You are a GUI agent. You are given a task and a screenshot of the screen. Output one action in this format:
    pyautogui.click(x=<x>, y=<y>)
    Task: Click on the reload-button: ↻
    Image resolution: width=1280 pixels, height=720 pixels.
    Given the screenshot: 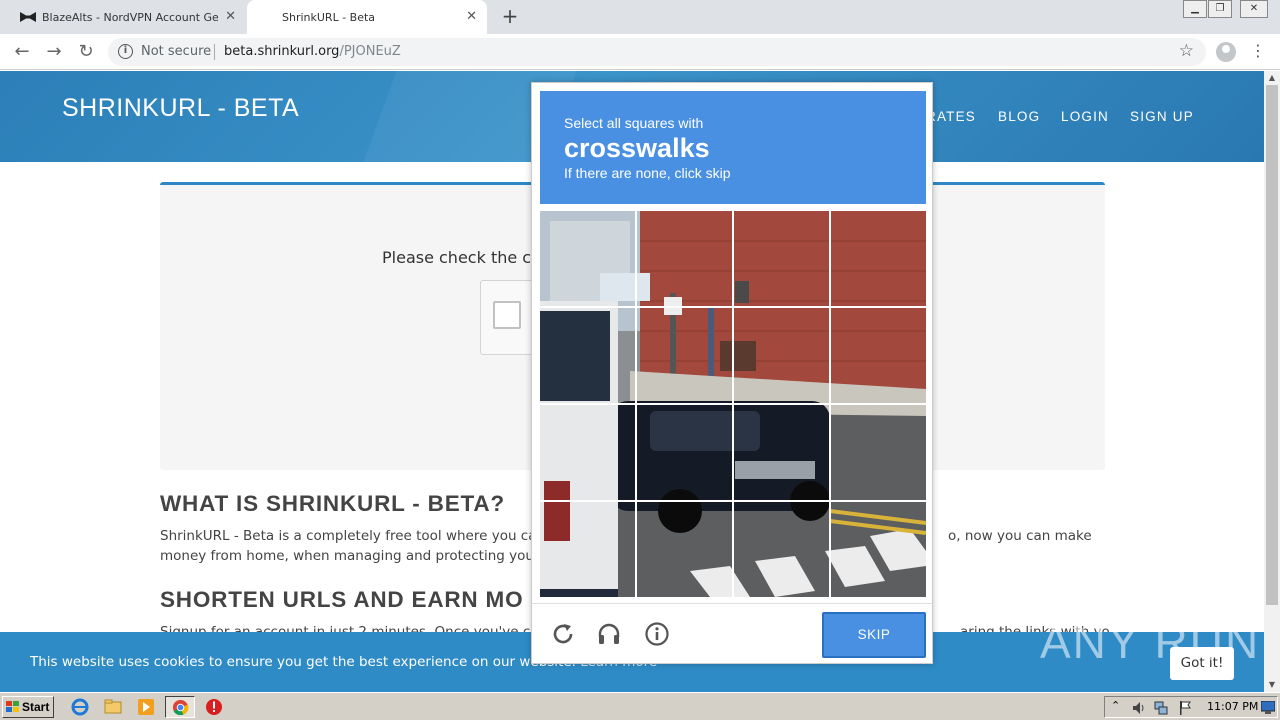 What is the action you would take?
    pyautogui.click(x=86, y=53)
    